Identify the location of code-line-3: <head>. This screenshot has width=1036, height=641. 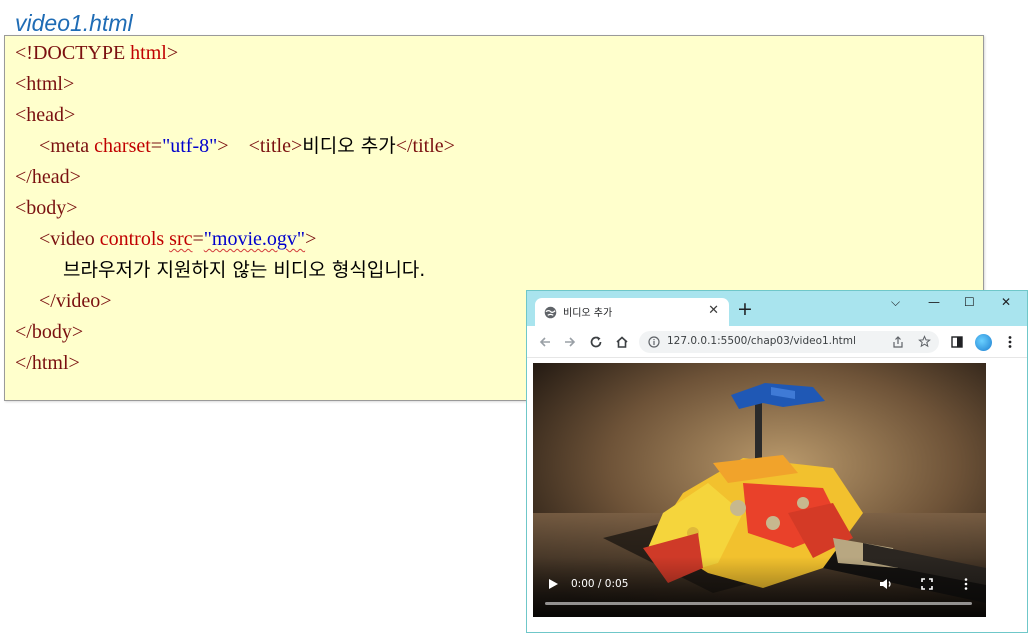
(45, 115).